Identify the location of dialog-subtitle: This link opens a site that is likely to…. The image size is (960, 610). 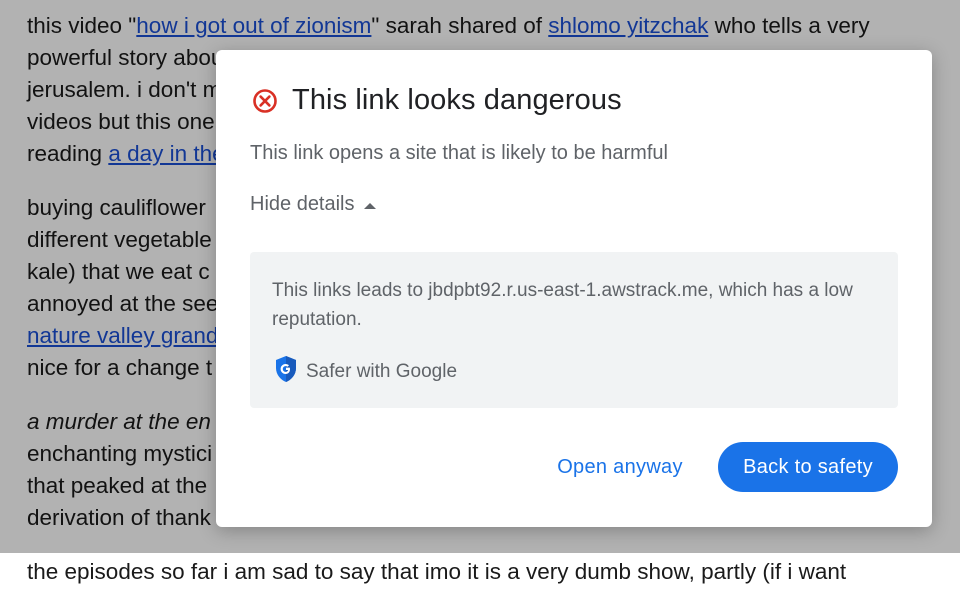
(459, 153).